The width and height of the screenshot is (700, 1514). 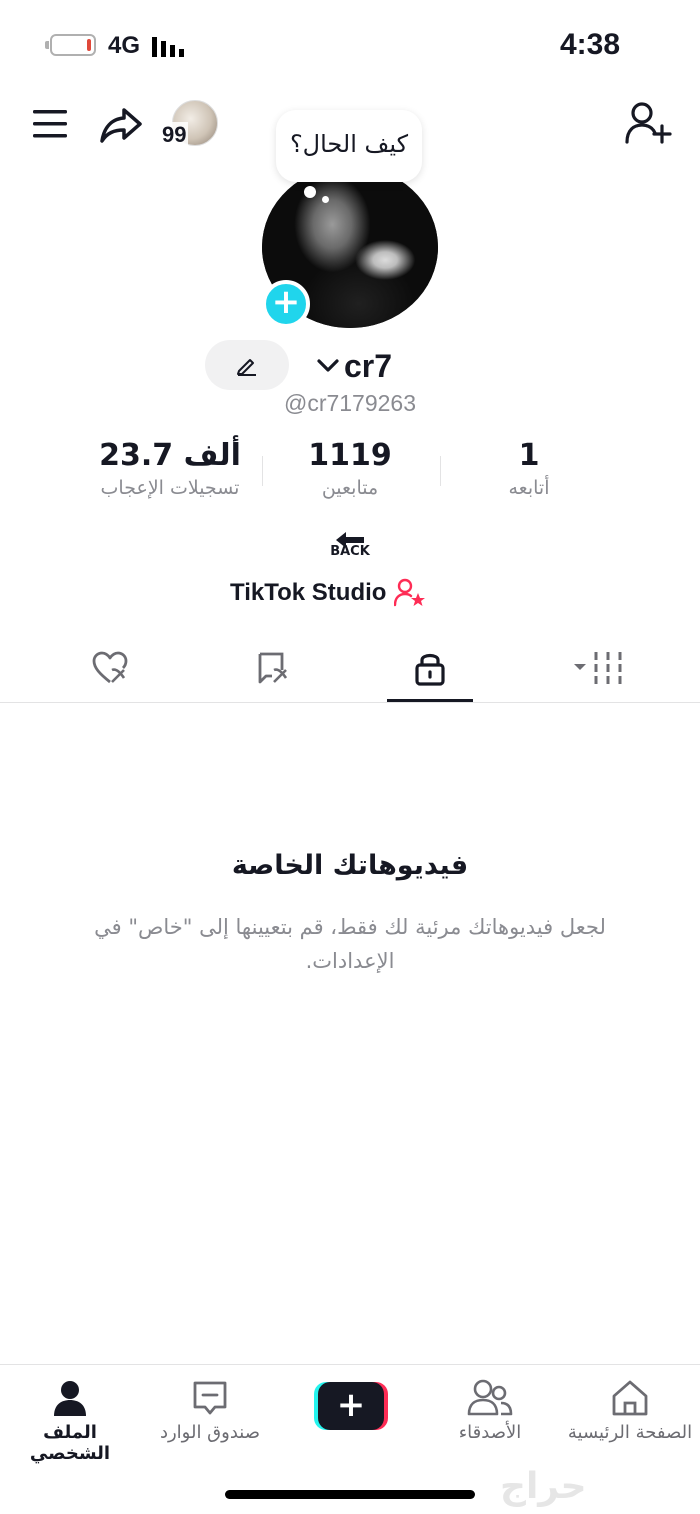 What do you see at coordinates (590, 44) in the screenshot?
I see `status-time: 4:38` at bounding box center [590, 44].